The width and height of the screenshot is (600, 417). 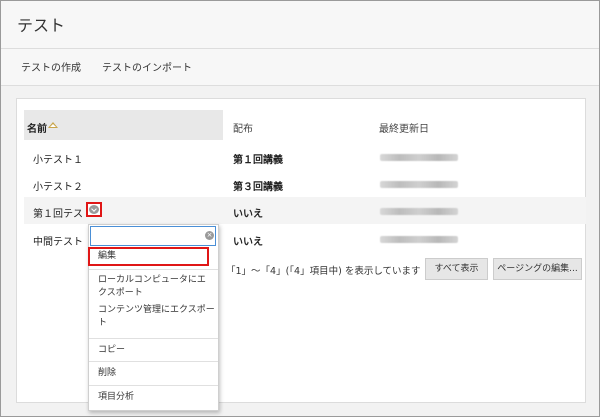 What do you see at coordinates (258, 187) in the screenshot?
I see `row-distribution: 第３回講義` at bounding box center [258, 187].